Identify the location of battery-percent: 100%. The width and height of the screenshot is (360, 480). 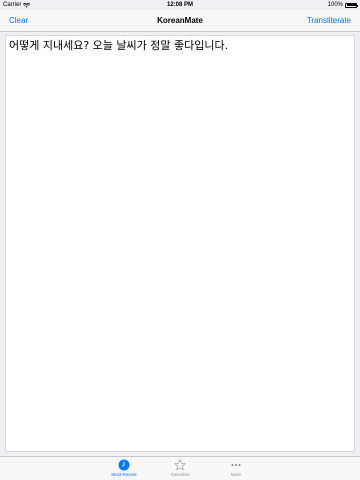
(335, 5).